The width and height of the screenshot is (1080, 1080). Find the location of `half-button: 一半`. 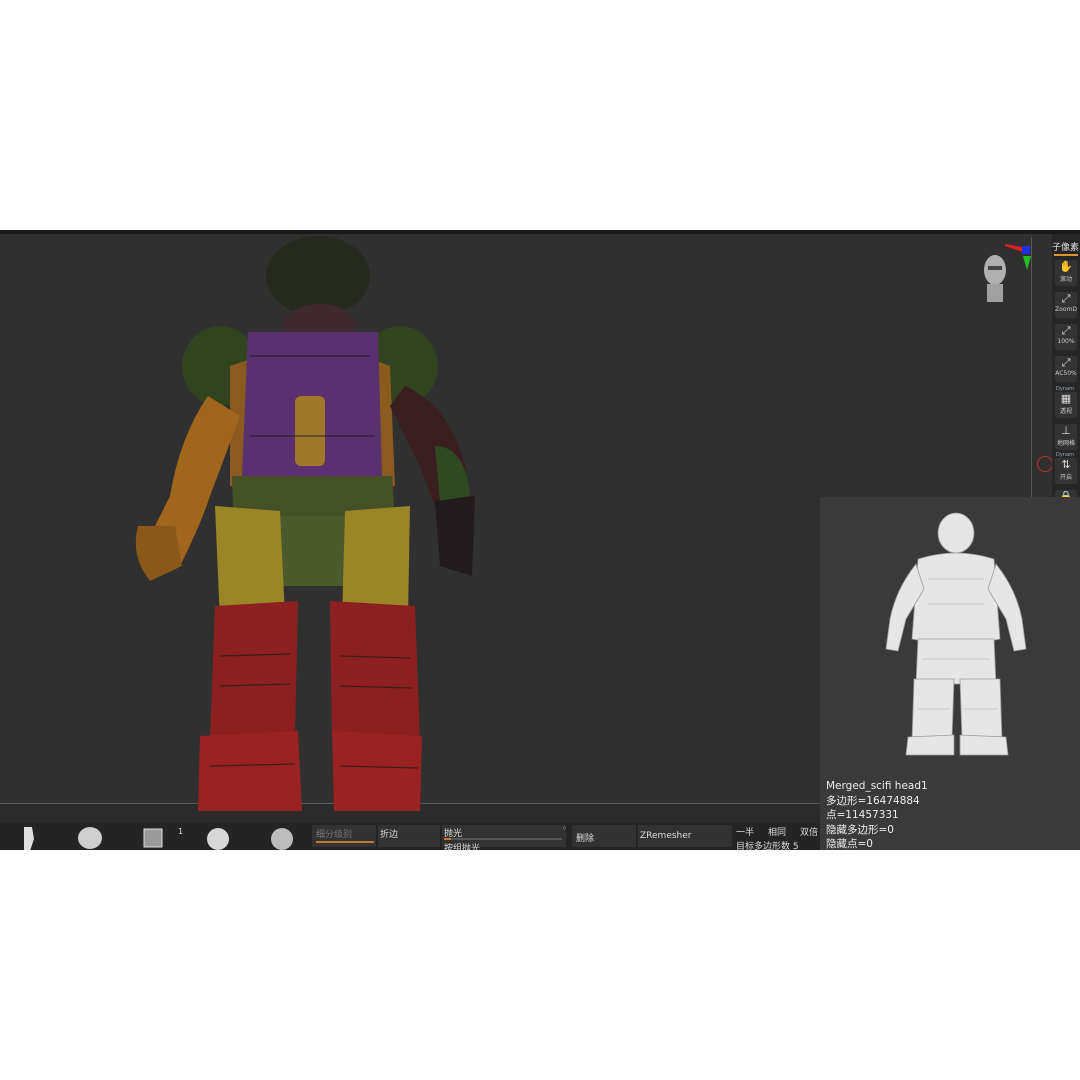

half-button: 一半 is located at coordinates (745, 831).